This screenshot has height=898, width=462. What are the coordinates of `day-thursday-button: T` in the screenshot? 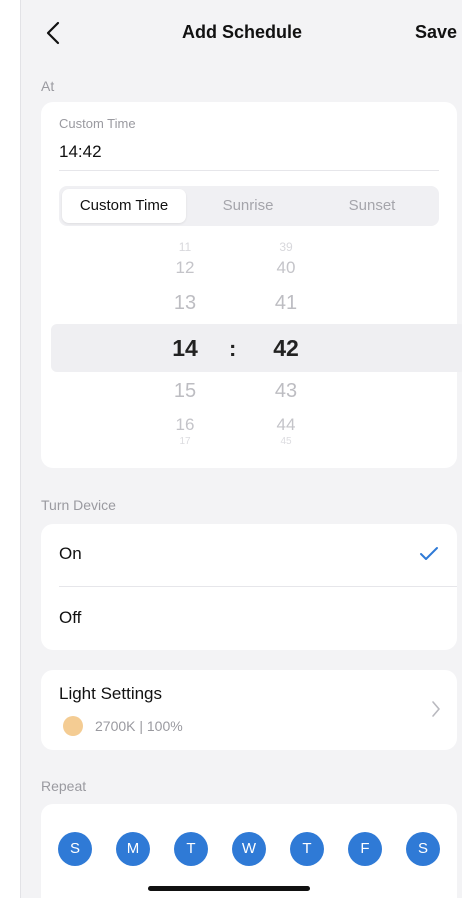 It's located at (307, 849).